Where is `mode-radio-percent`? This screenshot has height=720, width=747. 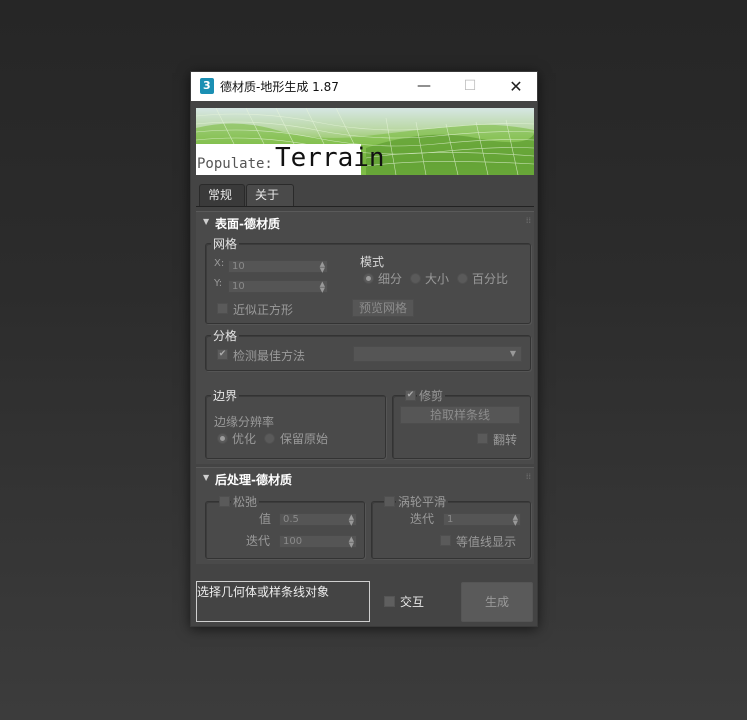
mode-radio-percent is located at coordinates (462, 278).